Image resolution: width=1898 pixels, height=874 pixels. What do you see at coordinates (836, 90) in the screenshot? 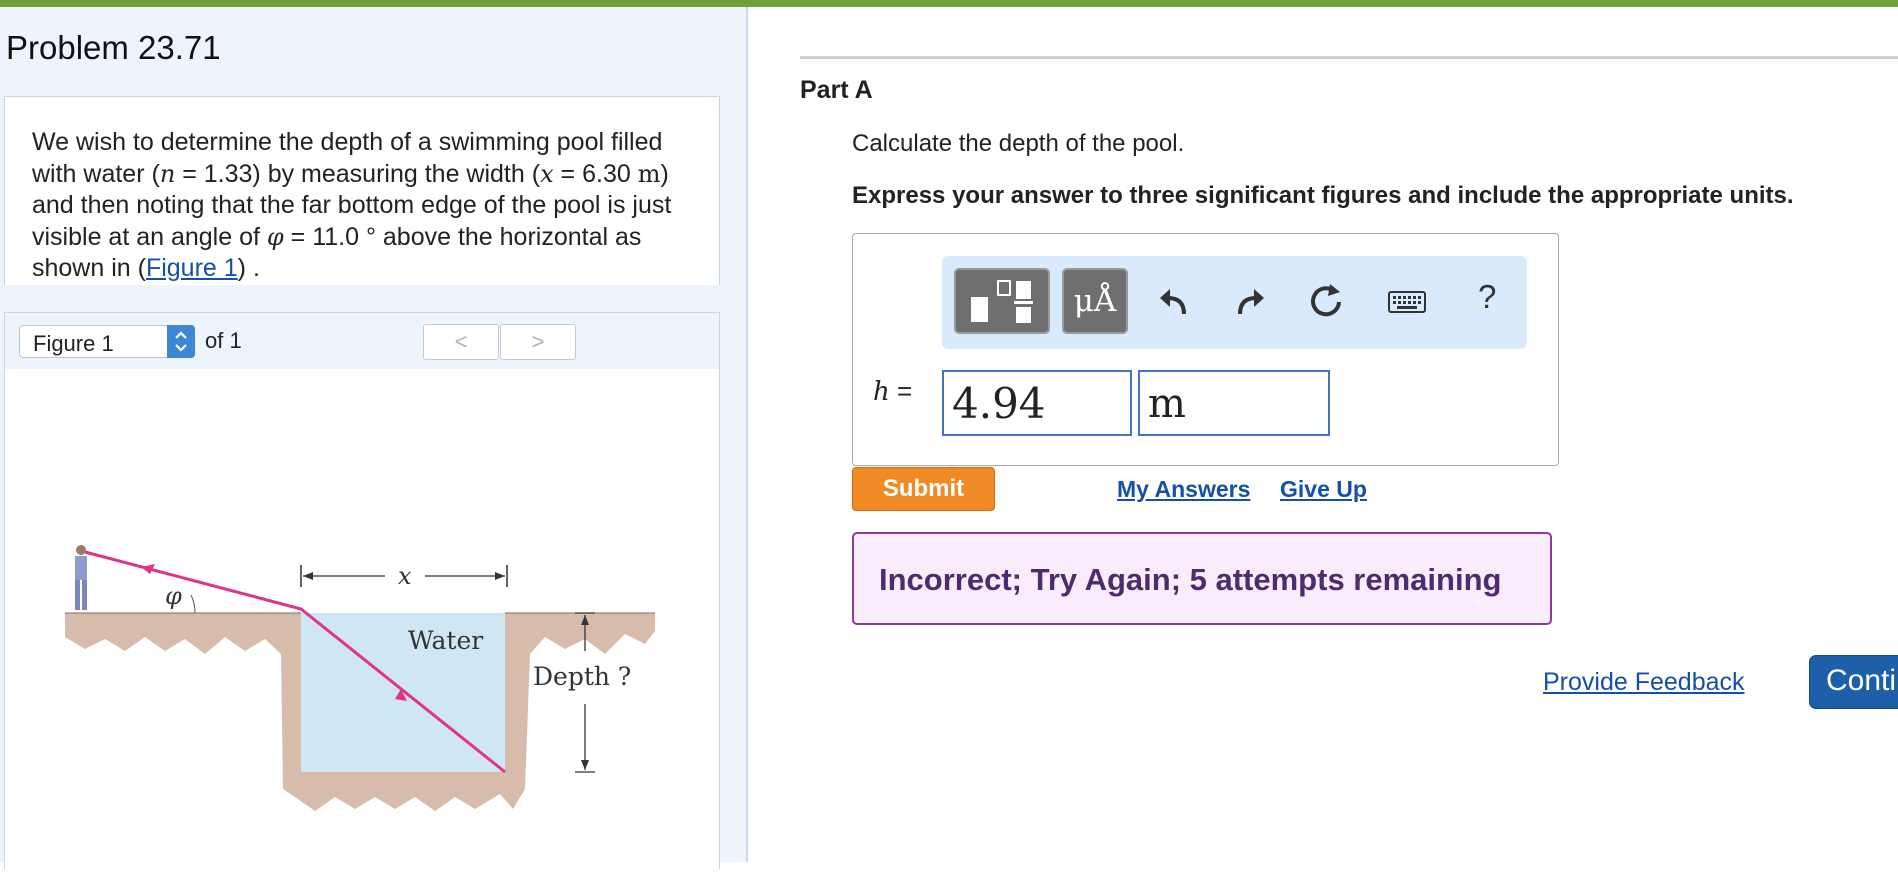
I see `part-title: Part A` at bounding box center [836, 90].